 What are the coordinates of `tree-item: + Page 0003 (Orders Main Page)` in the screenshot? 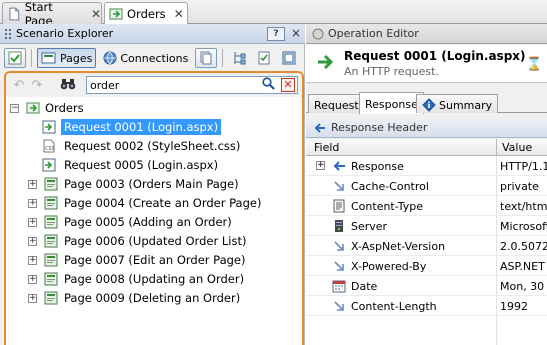 It's located at (154, 184).